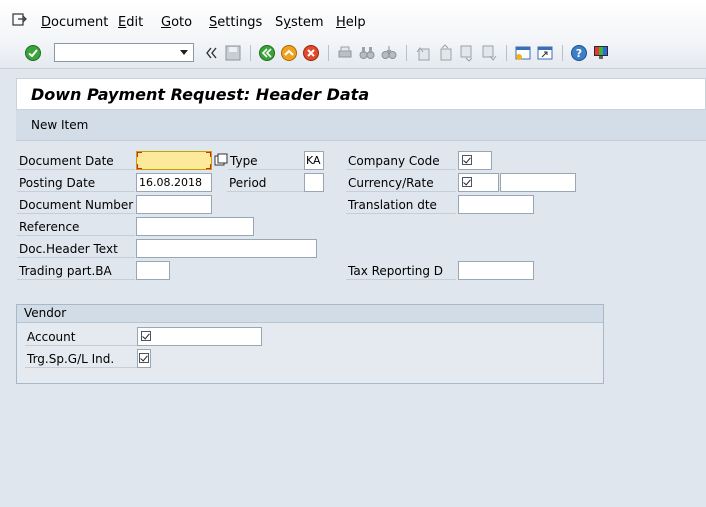  I want to click on period-field, so click(314, 182).